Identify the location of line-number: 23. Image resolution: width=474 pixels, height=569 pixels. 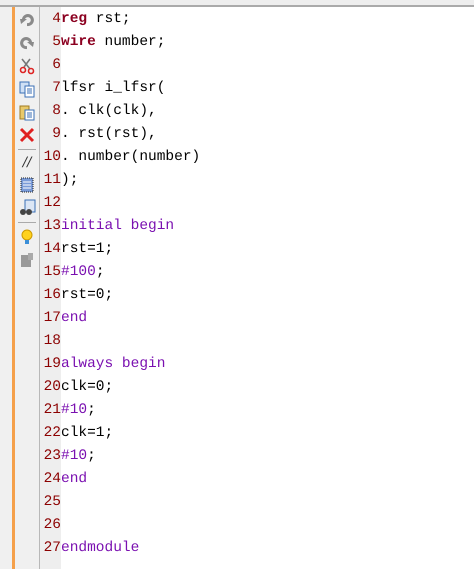
(51, 456).